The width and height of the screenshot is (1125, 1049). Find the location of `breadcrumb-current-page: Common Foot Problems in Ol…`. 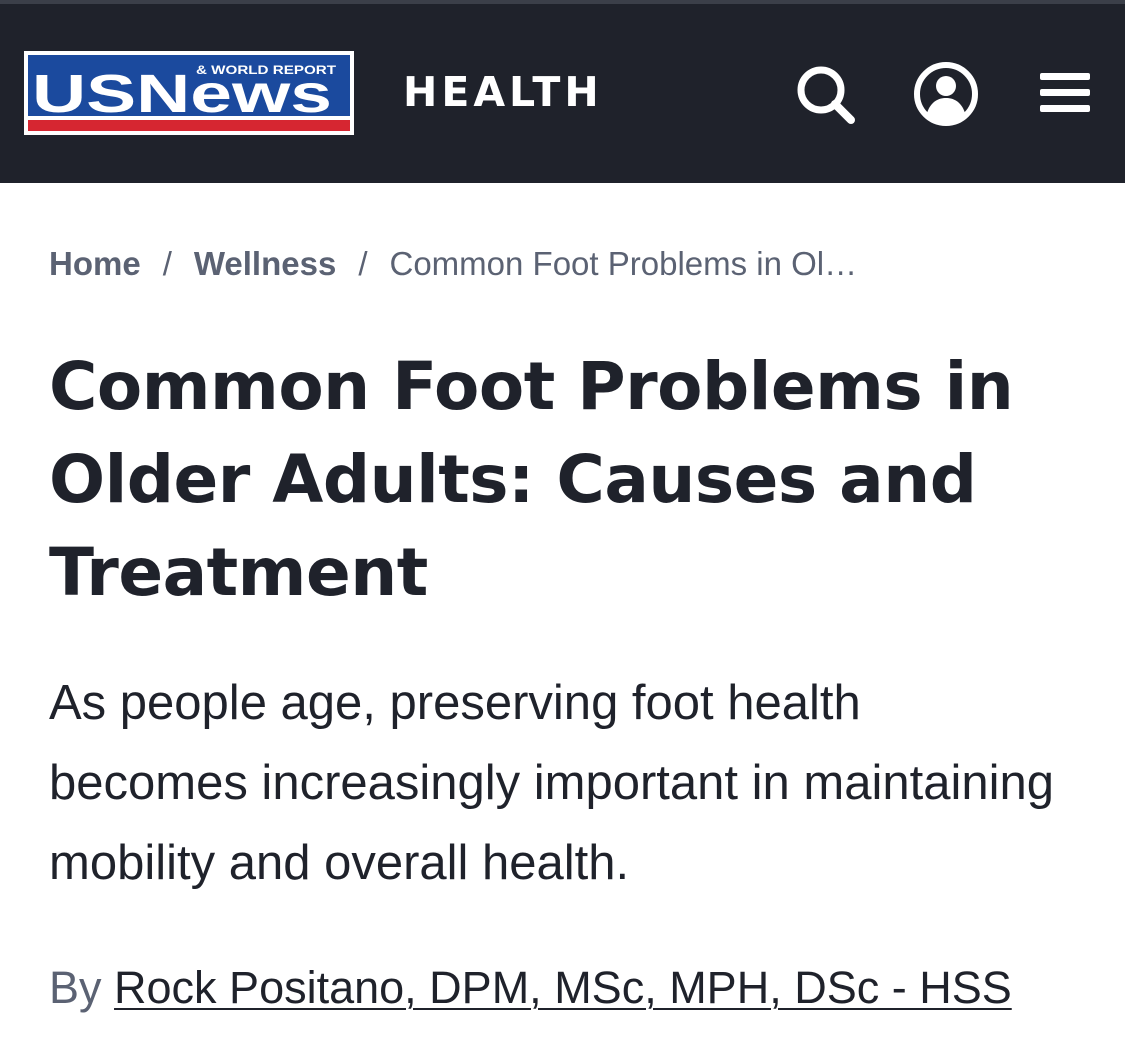

breadcrumb-current-page: Common Foot Problems in Ol… is located at coordinates (623, 263).